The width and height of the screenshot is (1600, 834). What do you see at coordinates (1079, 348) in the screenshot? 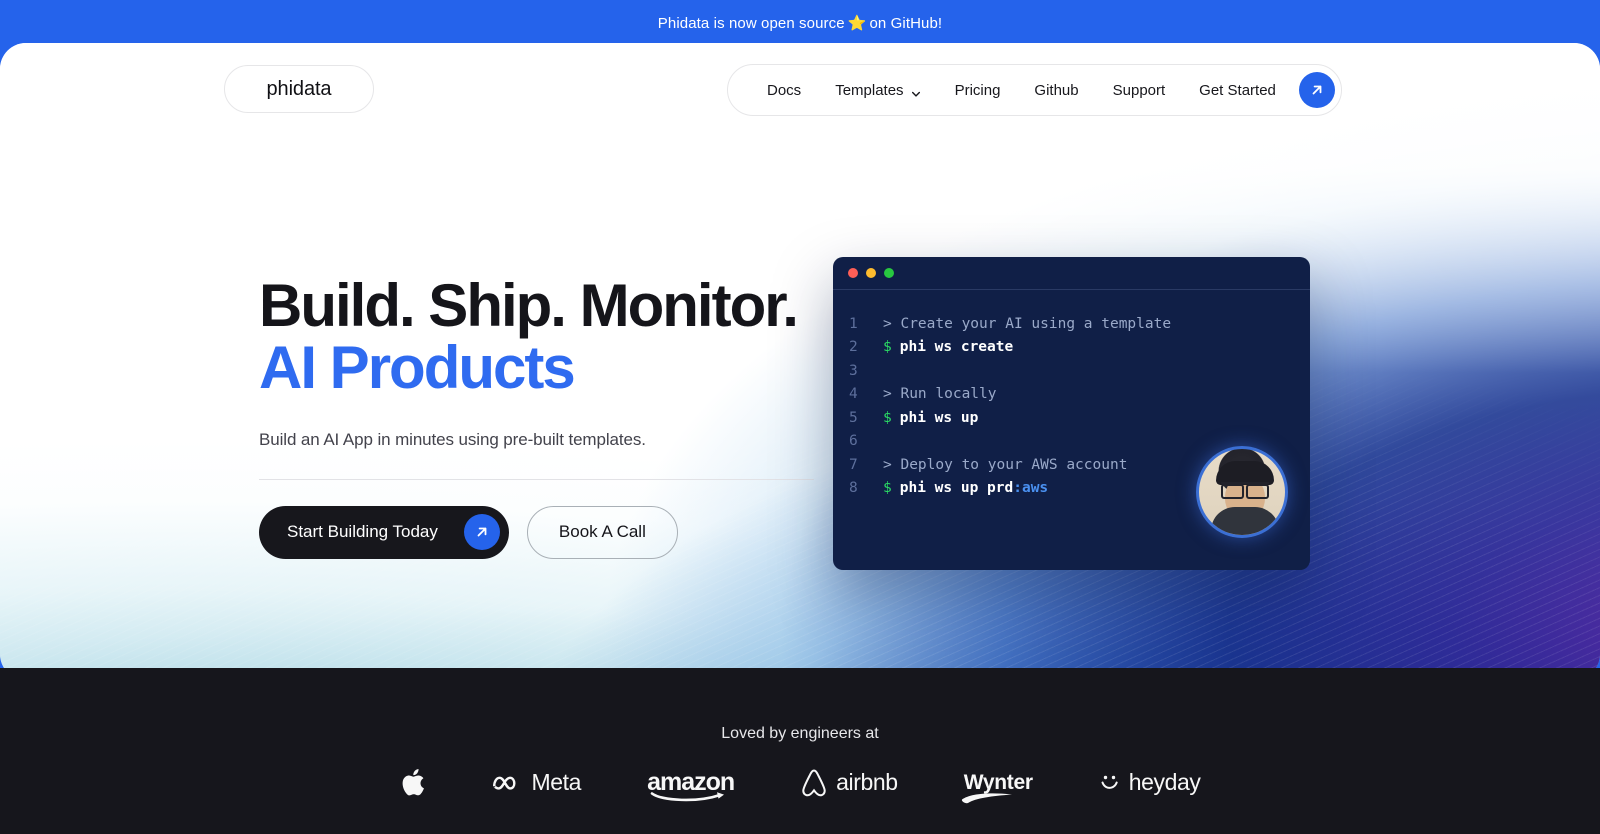
I see `terminal-line: 2 $ phi ws create` at bounding box center [1079, 348].